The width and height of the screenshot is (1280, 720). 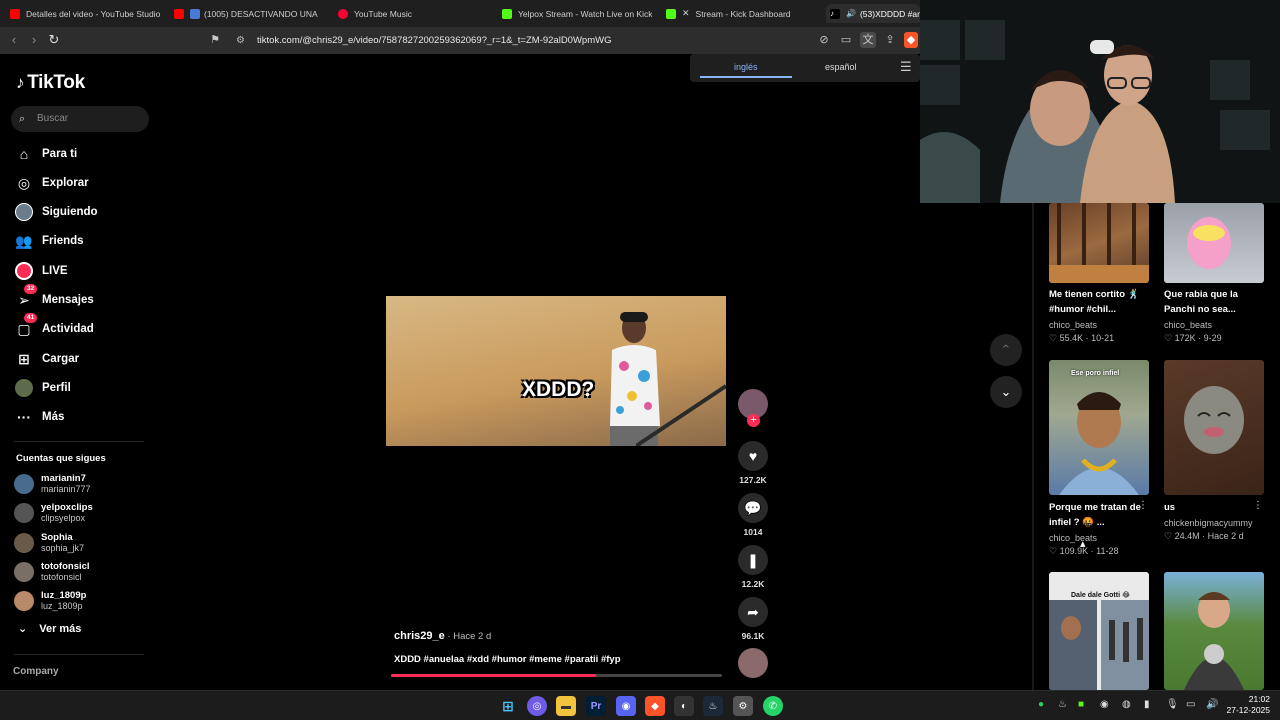 I want to click on reload-button: ↻, so click(x=54, y=40).